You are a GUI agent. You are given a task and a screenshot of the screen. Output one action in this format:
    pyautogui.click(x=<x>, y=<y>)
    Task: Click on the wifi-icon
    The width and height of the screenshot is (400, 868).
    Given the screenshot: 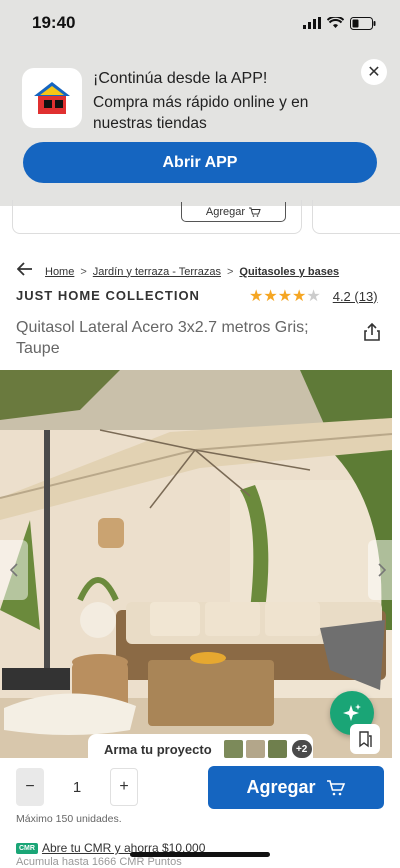 What is the action you would take?
    pyautogui.click(x=335, y=22)
    